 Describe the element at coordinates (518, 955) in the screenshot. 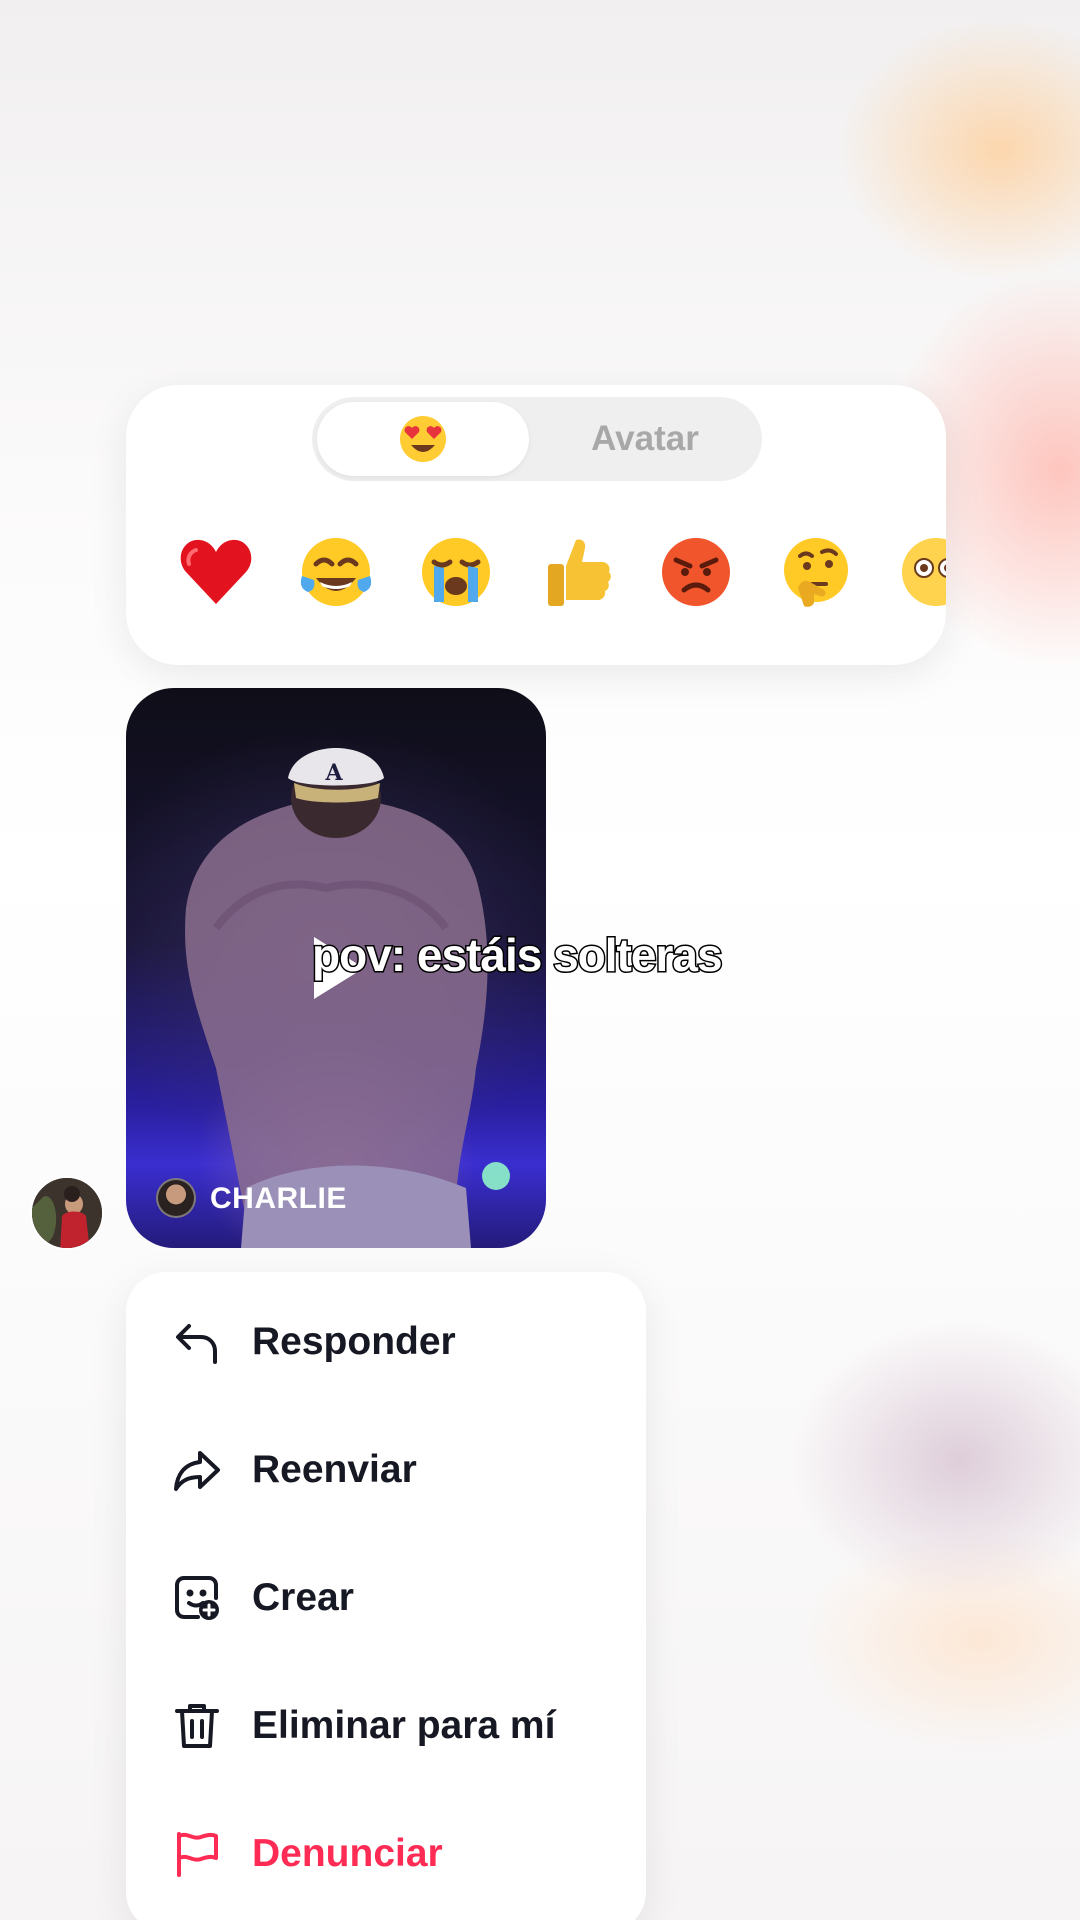

I see `video-caption: pov: estáis solteras` at that location.